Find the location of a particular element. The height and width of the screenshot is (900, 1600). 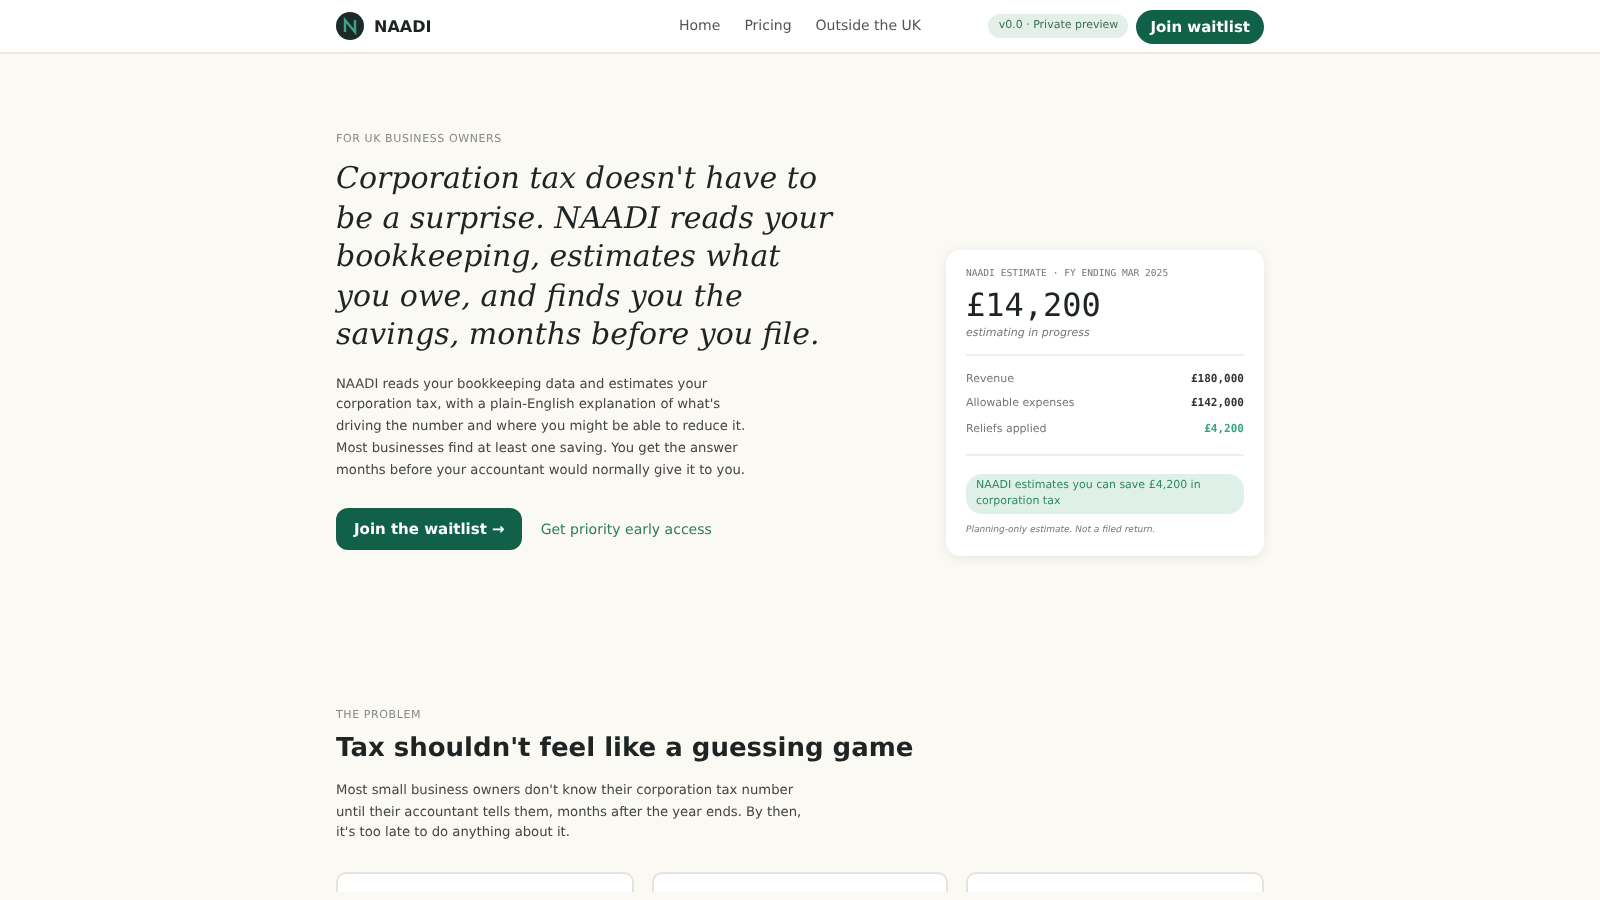

section-heading: Tax shouldn't feel like a guessing game is located at coordinates (626, 749).